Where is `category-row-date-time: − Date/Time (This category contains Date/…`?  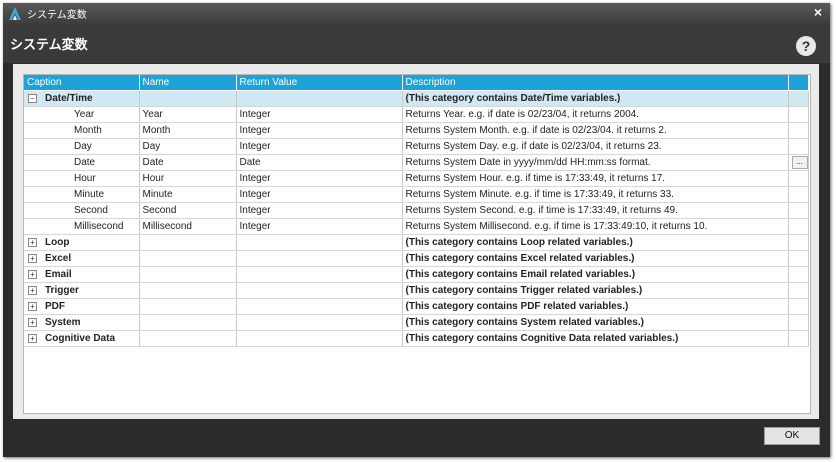 category-row-date-time: − Date/Time (This category contains Date/… is located at coordinates (416, 98).